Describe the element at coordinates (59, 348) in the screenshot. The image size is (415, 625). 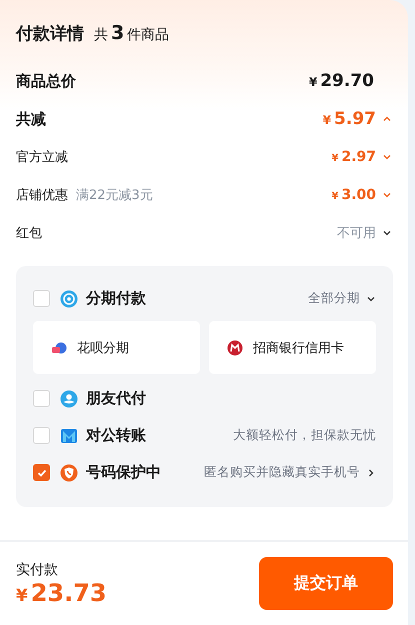
I see `wallet-icon` at that location.